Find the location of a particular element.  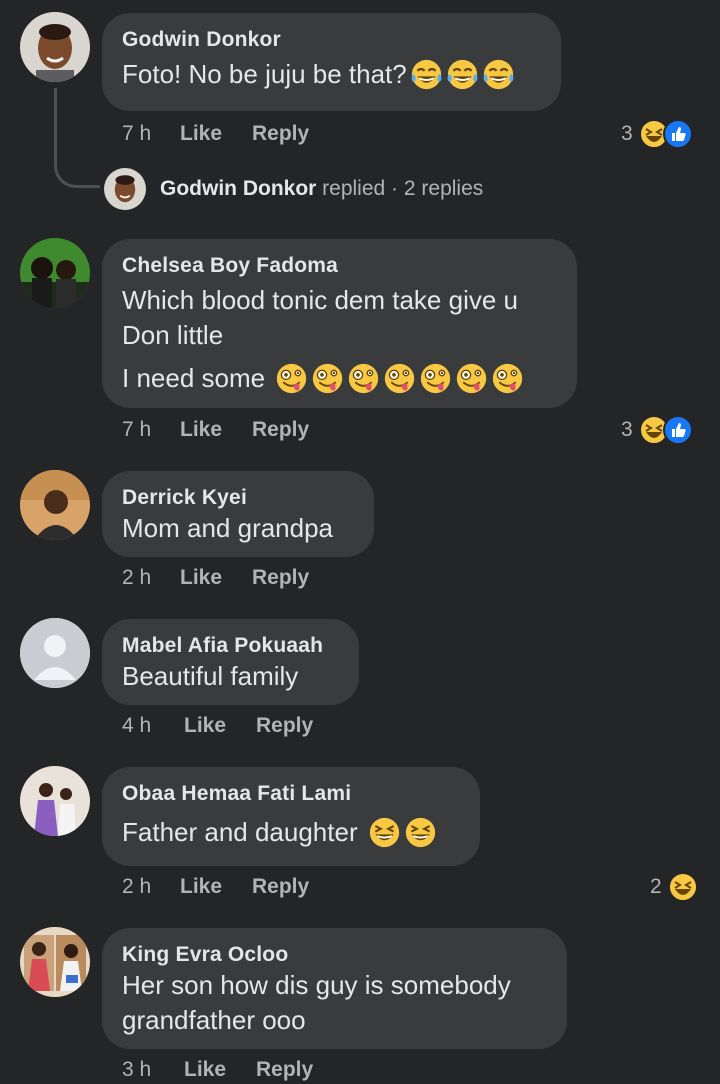

comment-author: Mabel Afia Pokuaah is located at coordinates (229, 646).